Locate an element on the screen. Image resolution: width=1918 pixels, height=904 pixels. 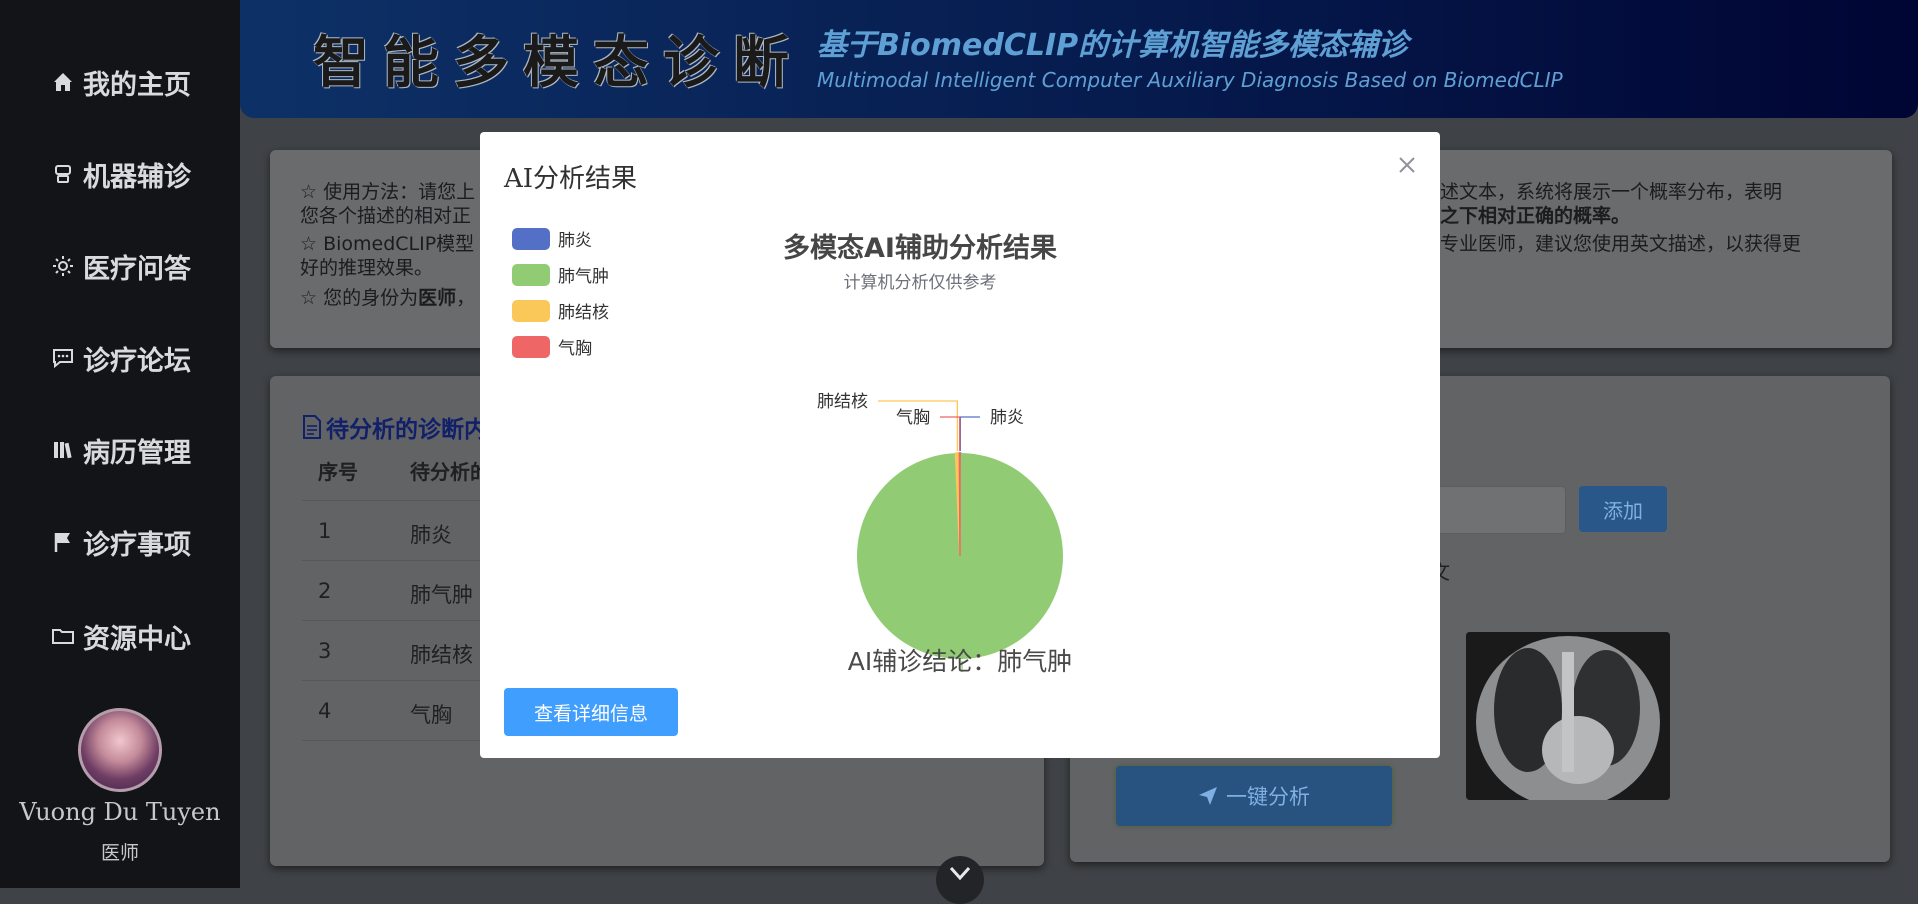
ai-conclusion: AI辅诊结论：肺气肿 is located at coordinates (960, 661).